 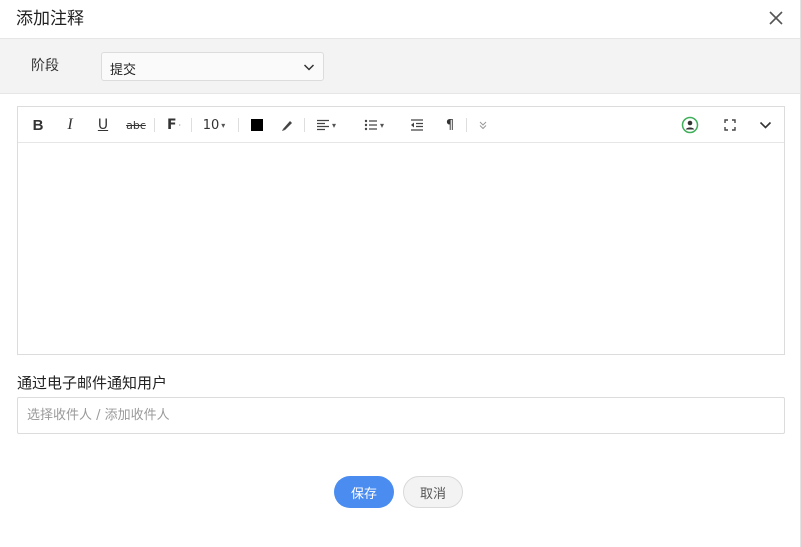 What do you see at coordinates (257, 125) in the screenshot?
I see `text-color-icon` at bounding box center [257, 125].